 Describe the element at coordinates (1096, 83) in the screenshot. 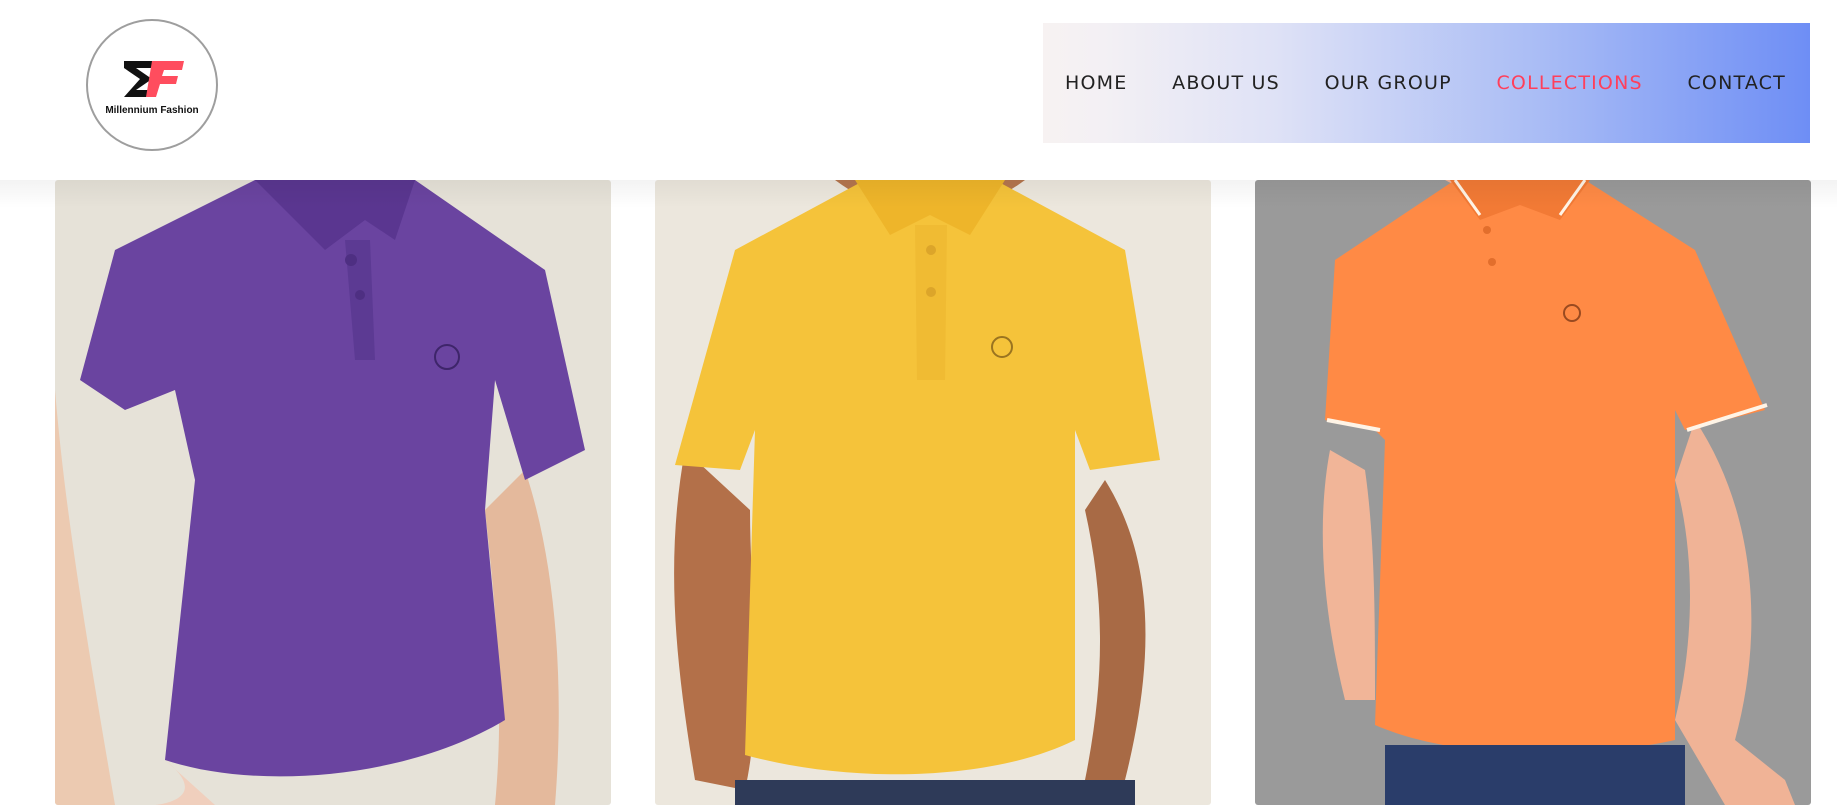

I see `nav-home: HOME` at that location.